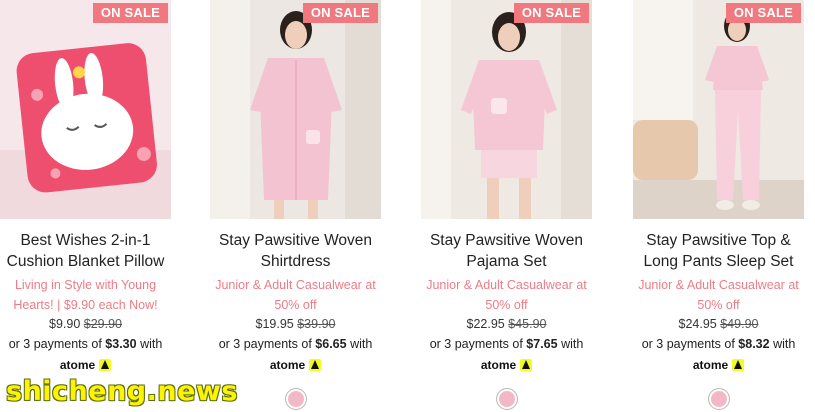  Describe the element at coordinates (274, 324) in the screenshot. I see `sale-price: $19.95` at that location.